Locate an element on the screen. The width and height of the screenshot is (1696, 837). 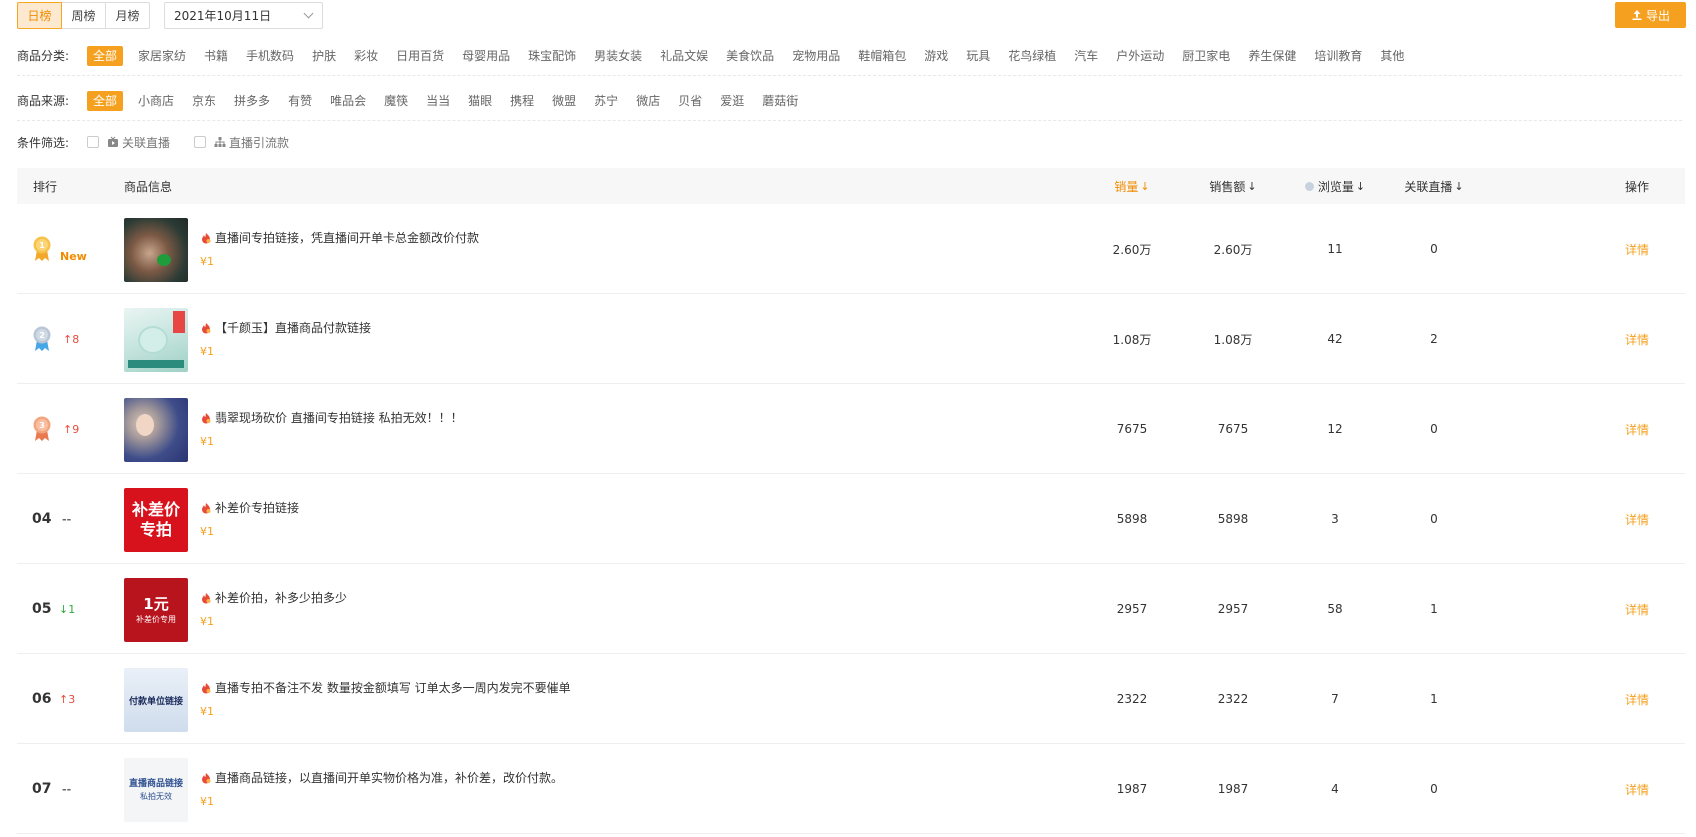
category-chip: 培训教育 is located at coordinates (1338, 56).